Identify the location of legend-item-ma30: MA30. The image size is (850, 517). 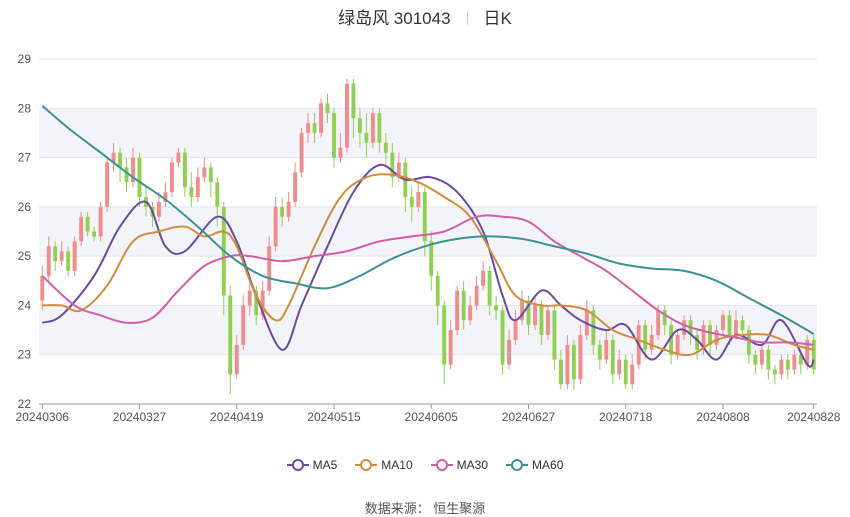
(459, 465).